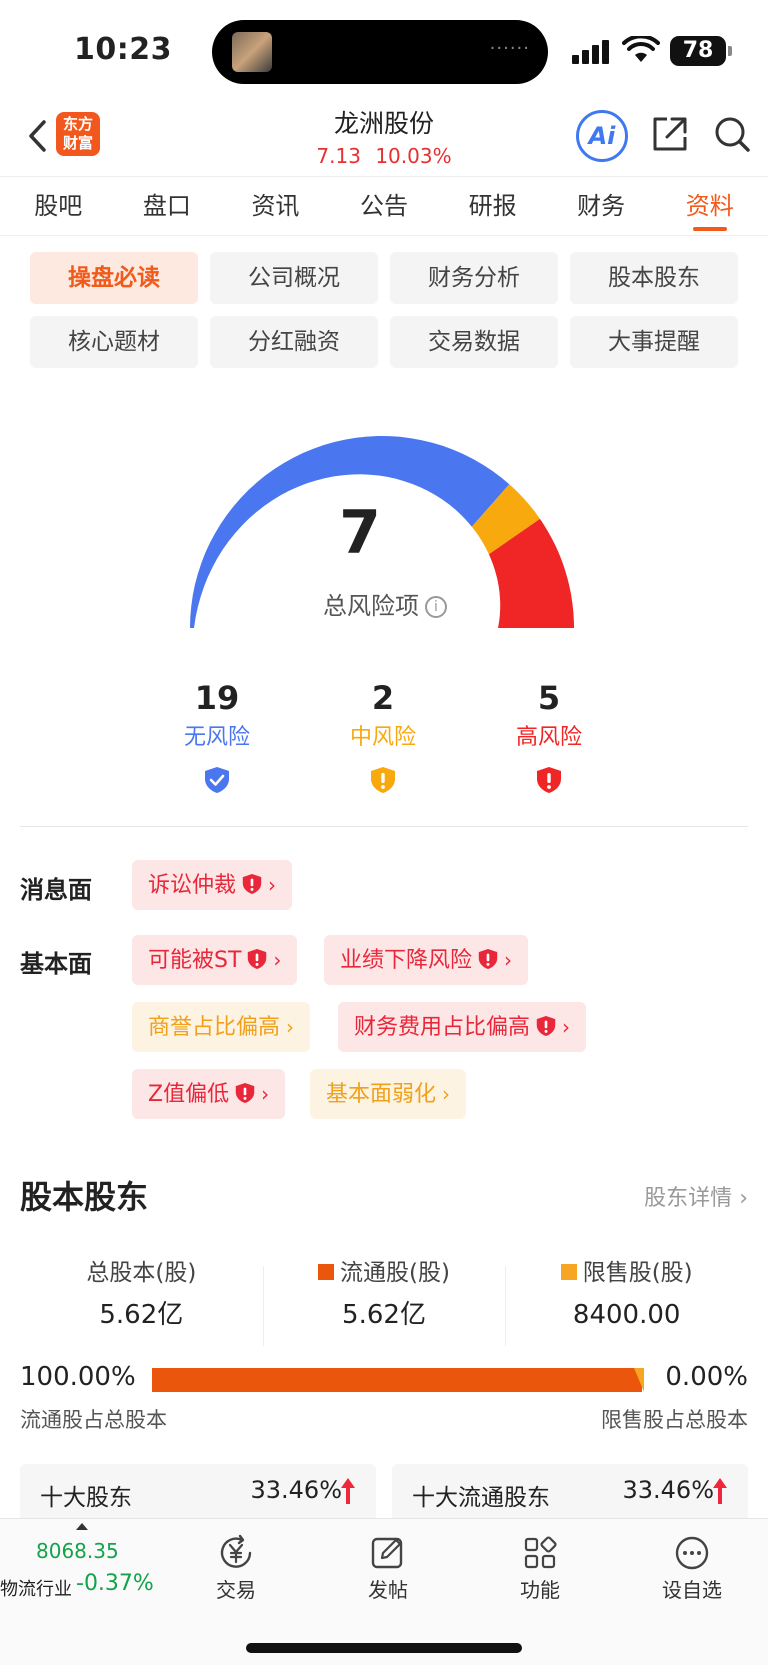  I want to click on nav-trade: 交易, so click(236, 1570).